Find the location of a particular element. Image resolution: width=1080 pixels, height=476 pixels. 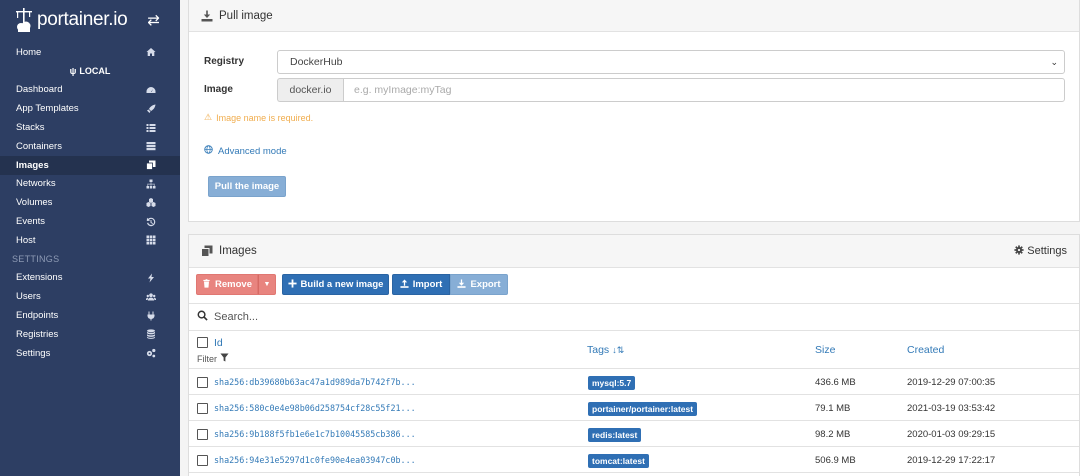

pull-image-button: Pull the image is located at coordinates (247, 186).